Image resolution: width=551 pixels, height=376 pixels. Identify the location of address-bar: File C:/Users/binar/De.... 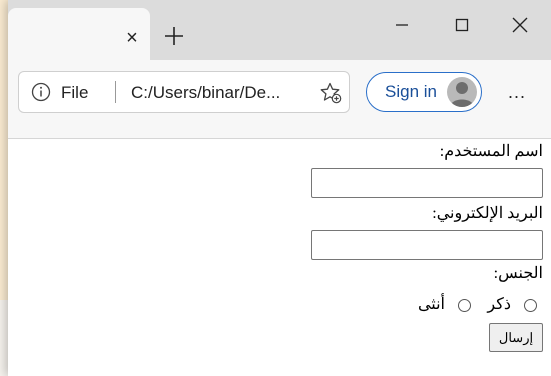
(184, 92).